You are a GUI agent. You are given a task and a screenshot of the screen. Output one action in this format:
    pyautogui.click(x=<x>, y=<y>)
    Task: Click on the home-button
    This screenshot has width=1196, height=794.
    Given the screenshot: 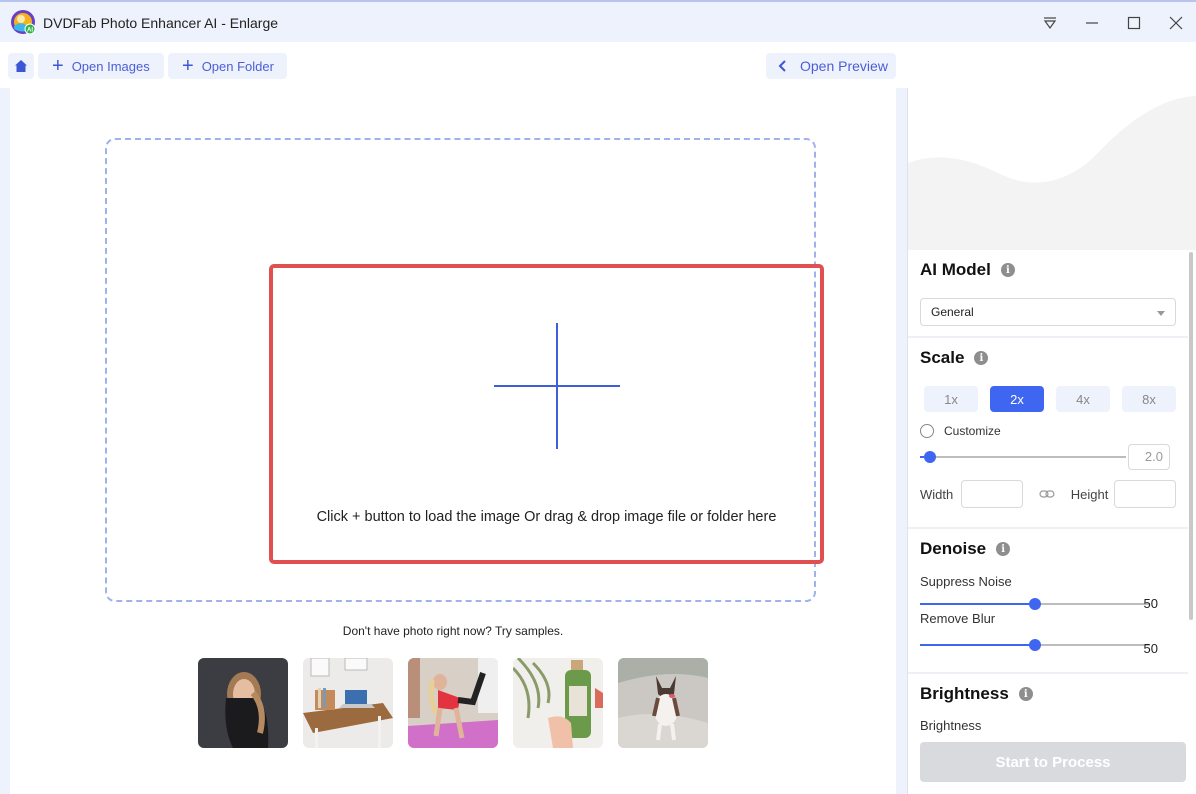 What is the action you would take?
    pyautogui.click(x=21, y=66)
    